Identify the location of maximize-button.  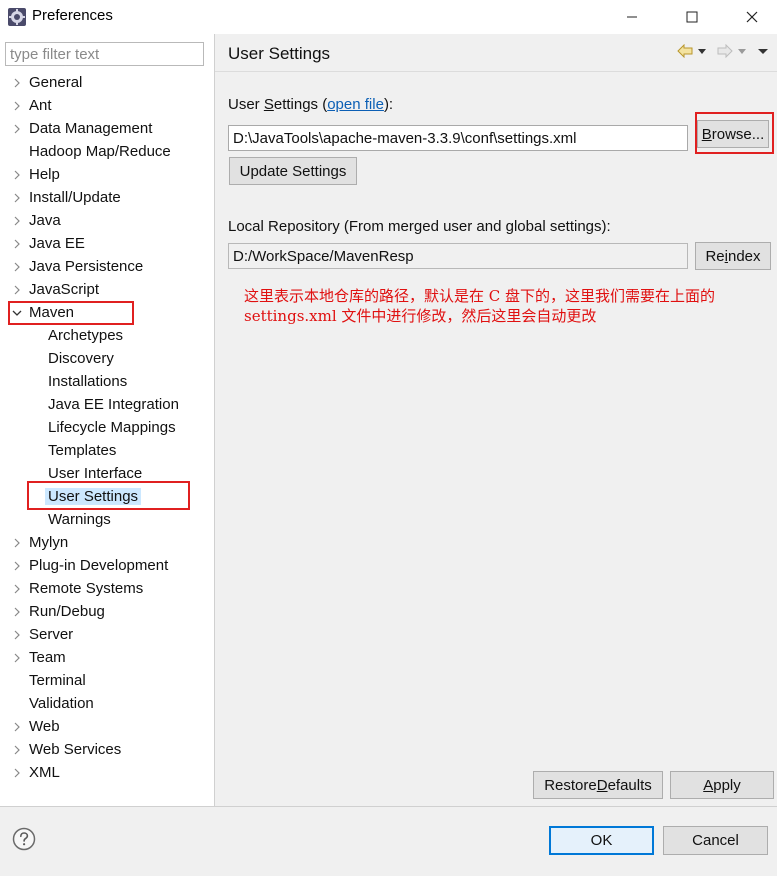
(692, 17).